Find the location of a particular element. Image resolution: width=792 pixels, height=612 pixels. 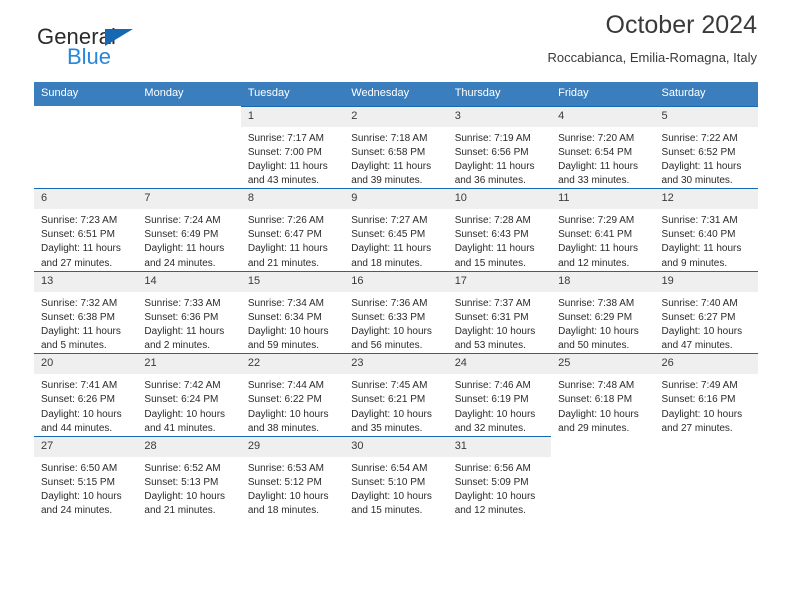

day-number: 22 is located at coordinates (292, 364).